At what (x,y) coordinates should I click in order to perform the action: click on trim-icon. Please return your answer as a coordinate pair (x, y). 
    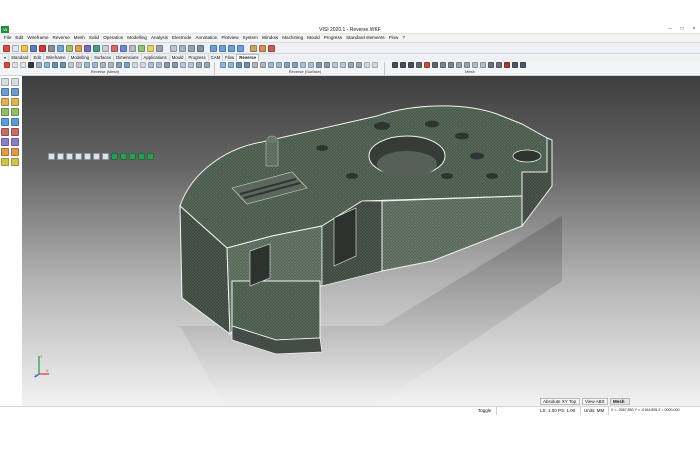
    Looking at the image, I should click on (5, 132).